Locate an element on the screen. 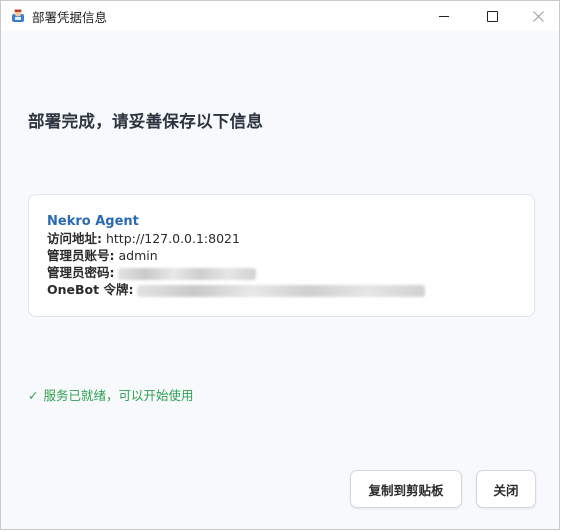  admin-account-label: 管理员账号: is located at coordinates (81, 255).